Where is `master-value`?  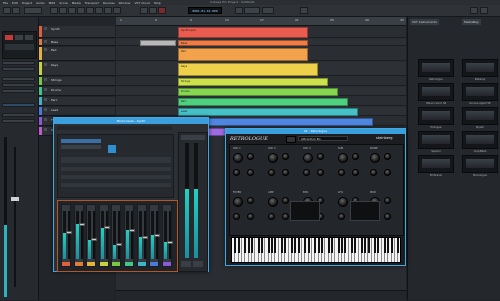
master-value is located at coordinates (186, 264).